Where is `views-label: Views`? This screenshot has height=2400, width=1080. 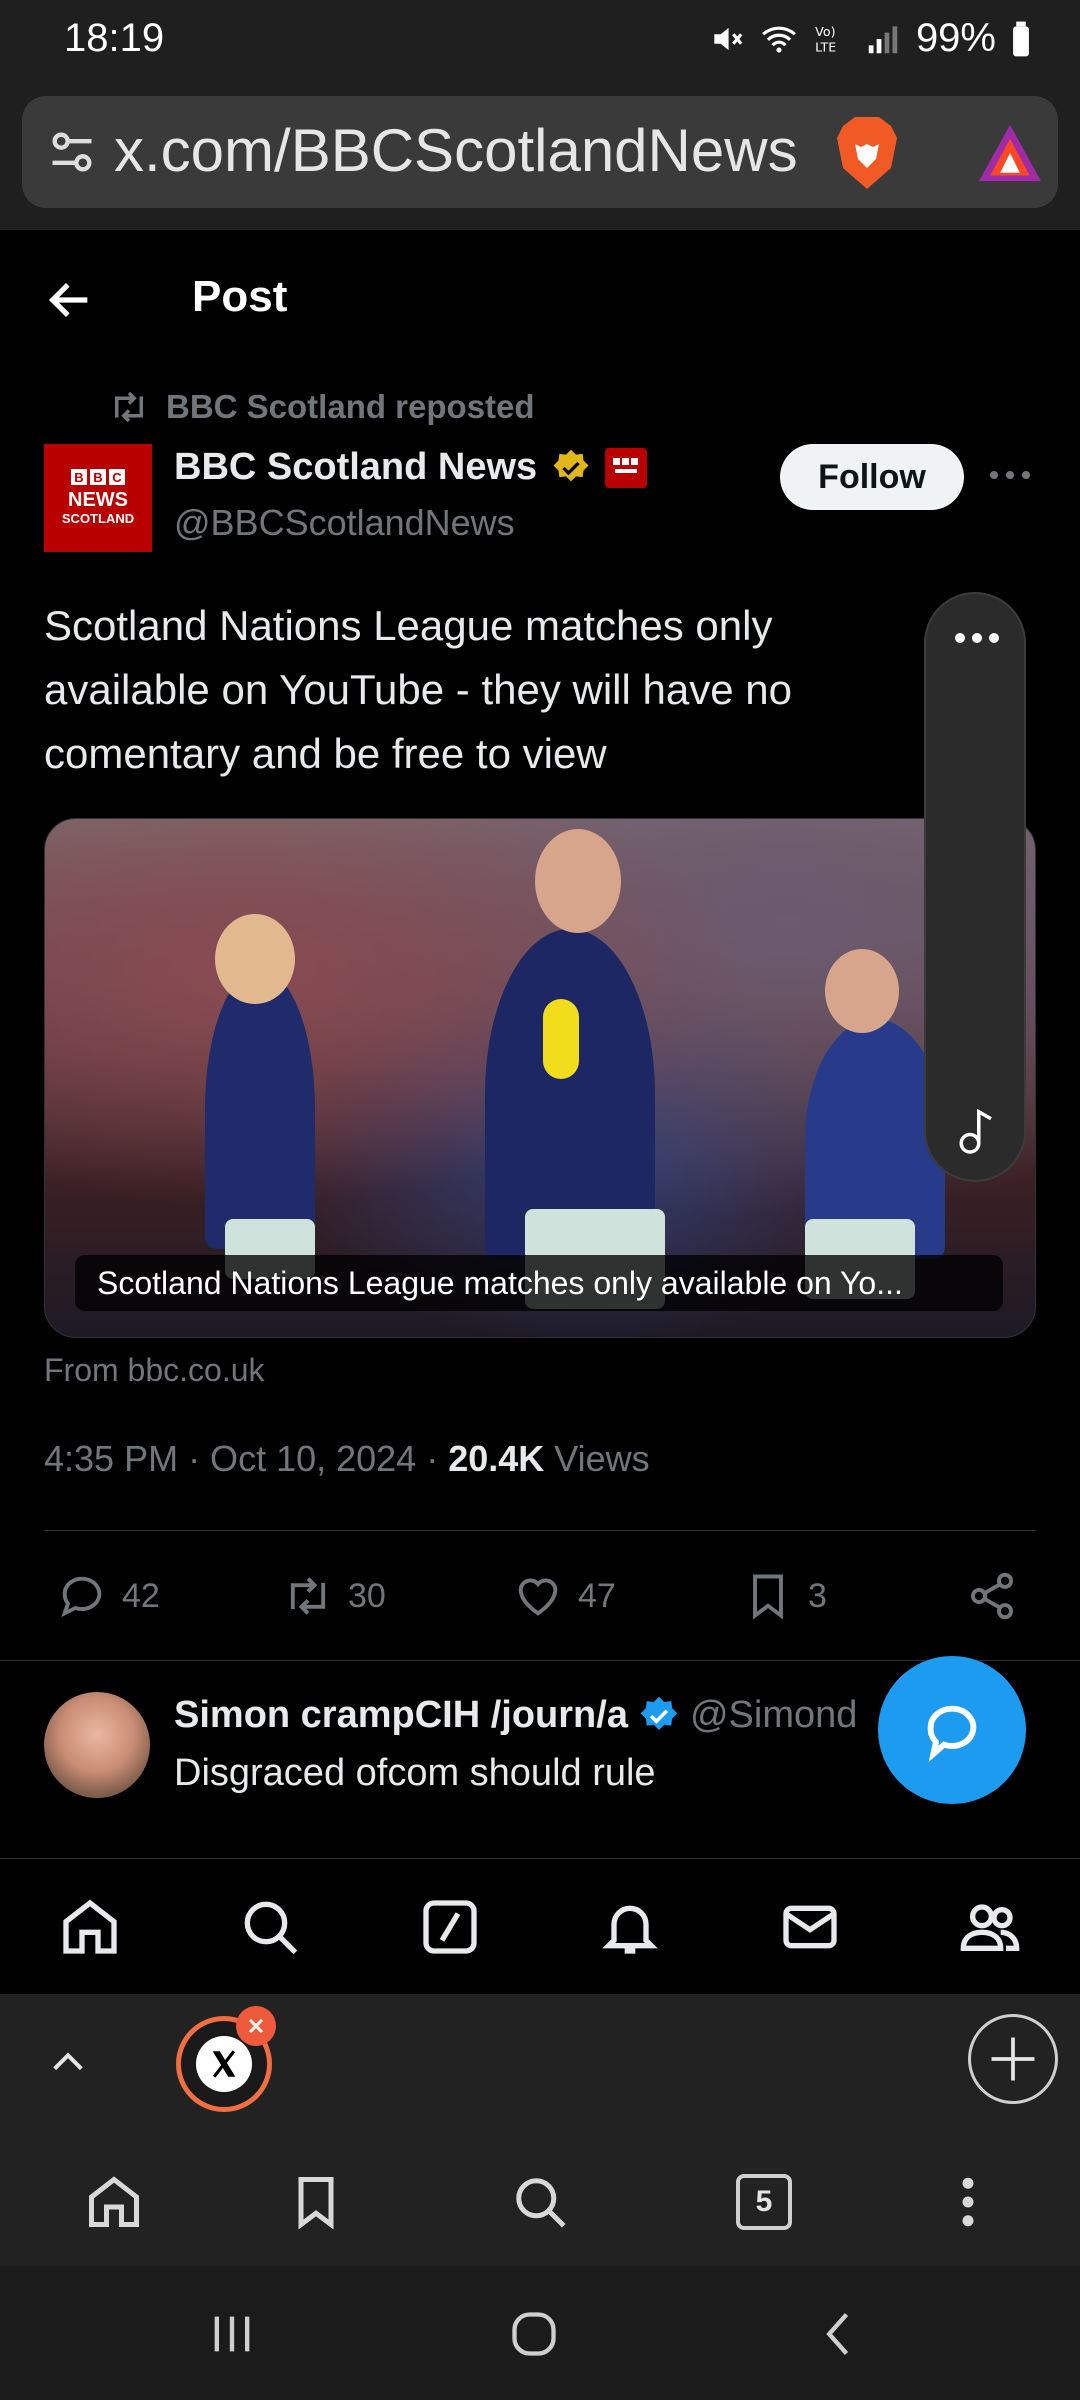 views-label: Views is located at coordinates (597, 1458).